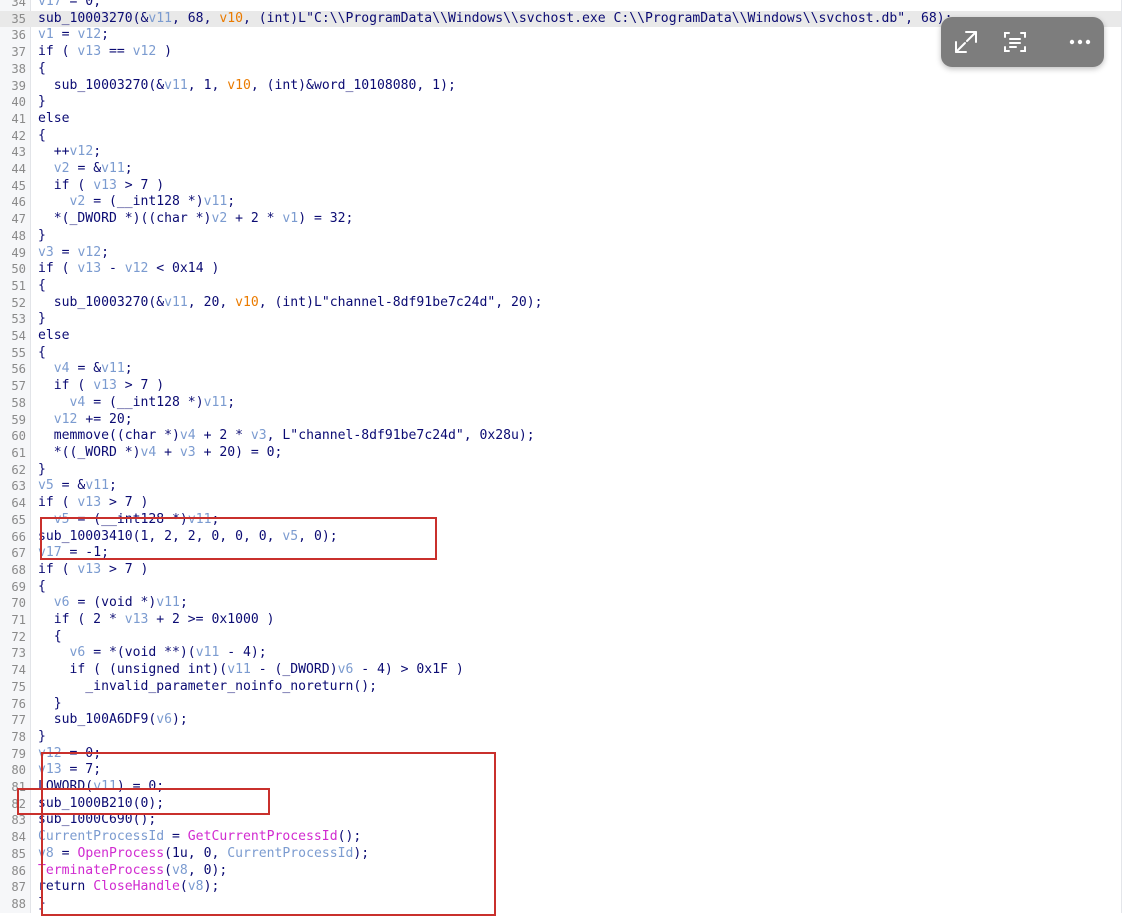 The height and width of the screenshot is (916, 1130). Describe the element at coordinates (18, 302) in the screenshot. I see `line-number: 52` at that location.